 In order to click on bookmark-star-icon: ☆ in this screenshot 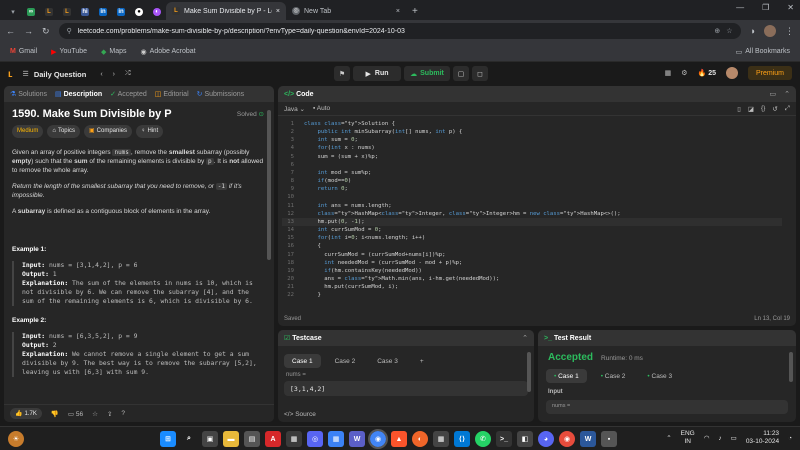, I will do `click(729, 31)`.